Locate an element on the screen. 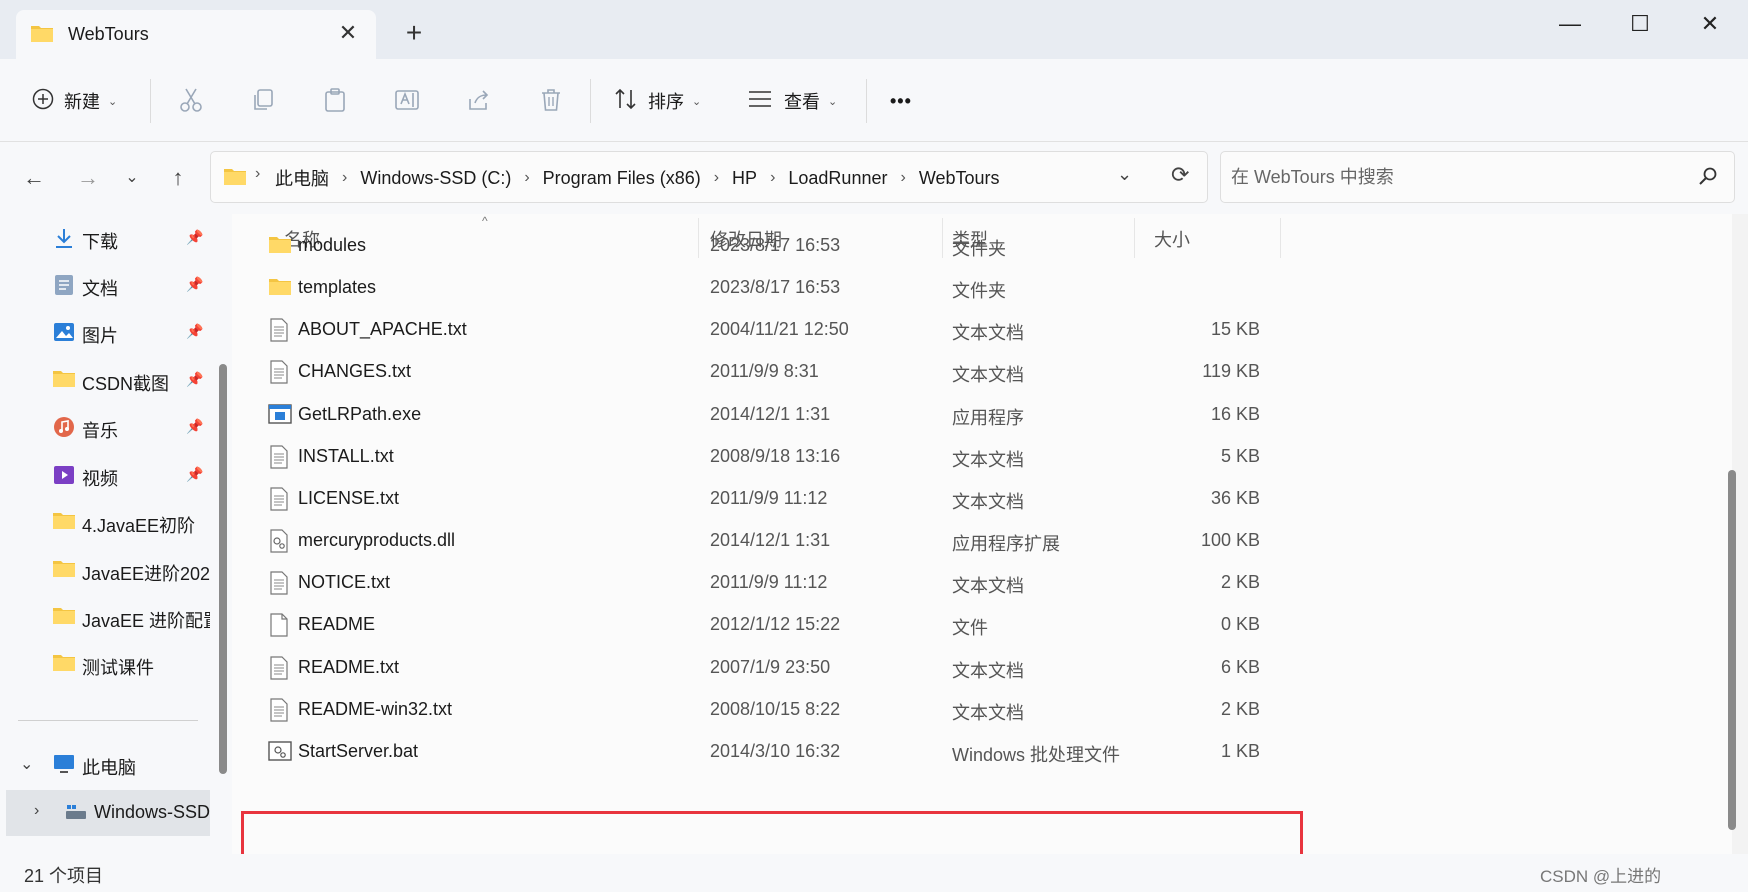  file-row: modules 2023/8/17 16:53 文件夹 is located at coordinates (762, 245).